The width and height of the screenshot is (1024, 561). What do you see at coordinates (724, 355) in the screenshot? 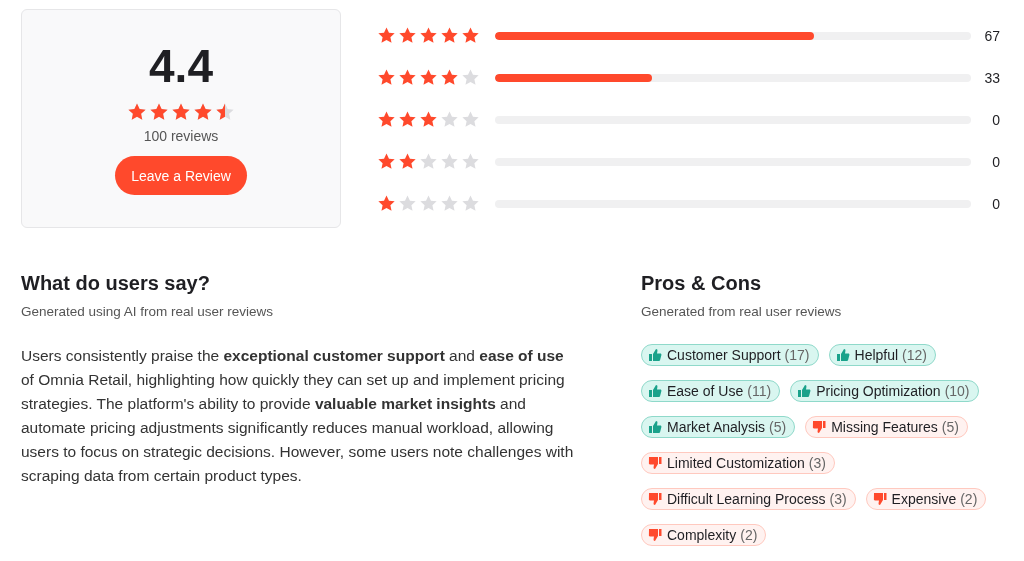
I see `tag-label: Customer Support` at bounding box center [724, 355].